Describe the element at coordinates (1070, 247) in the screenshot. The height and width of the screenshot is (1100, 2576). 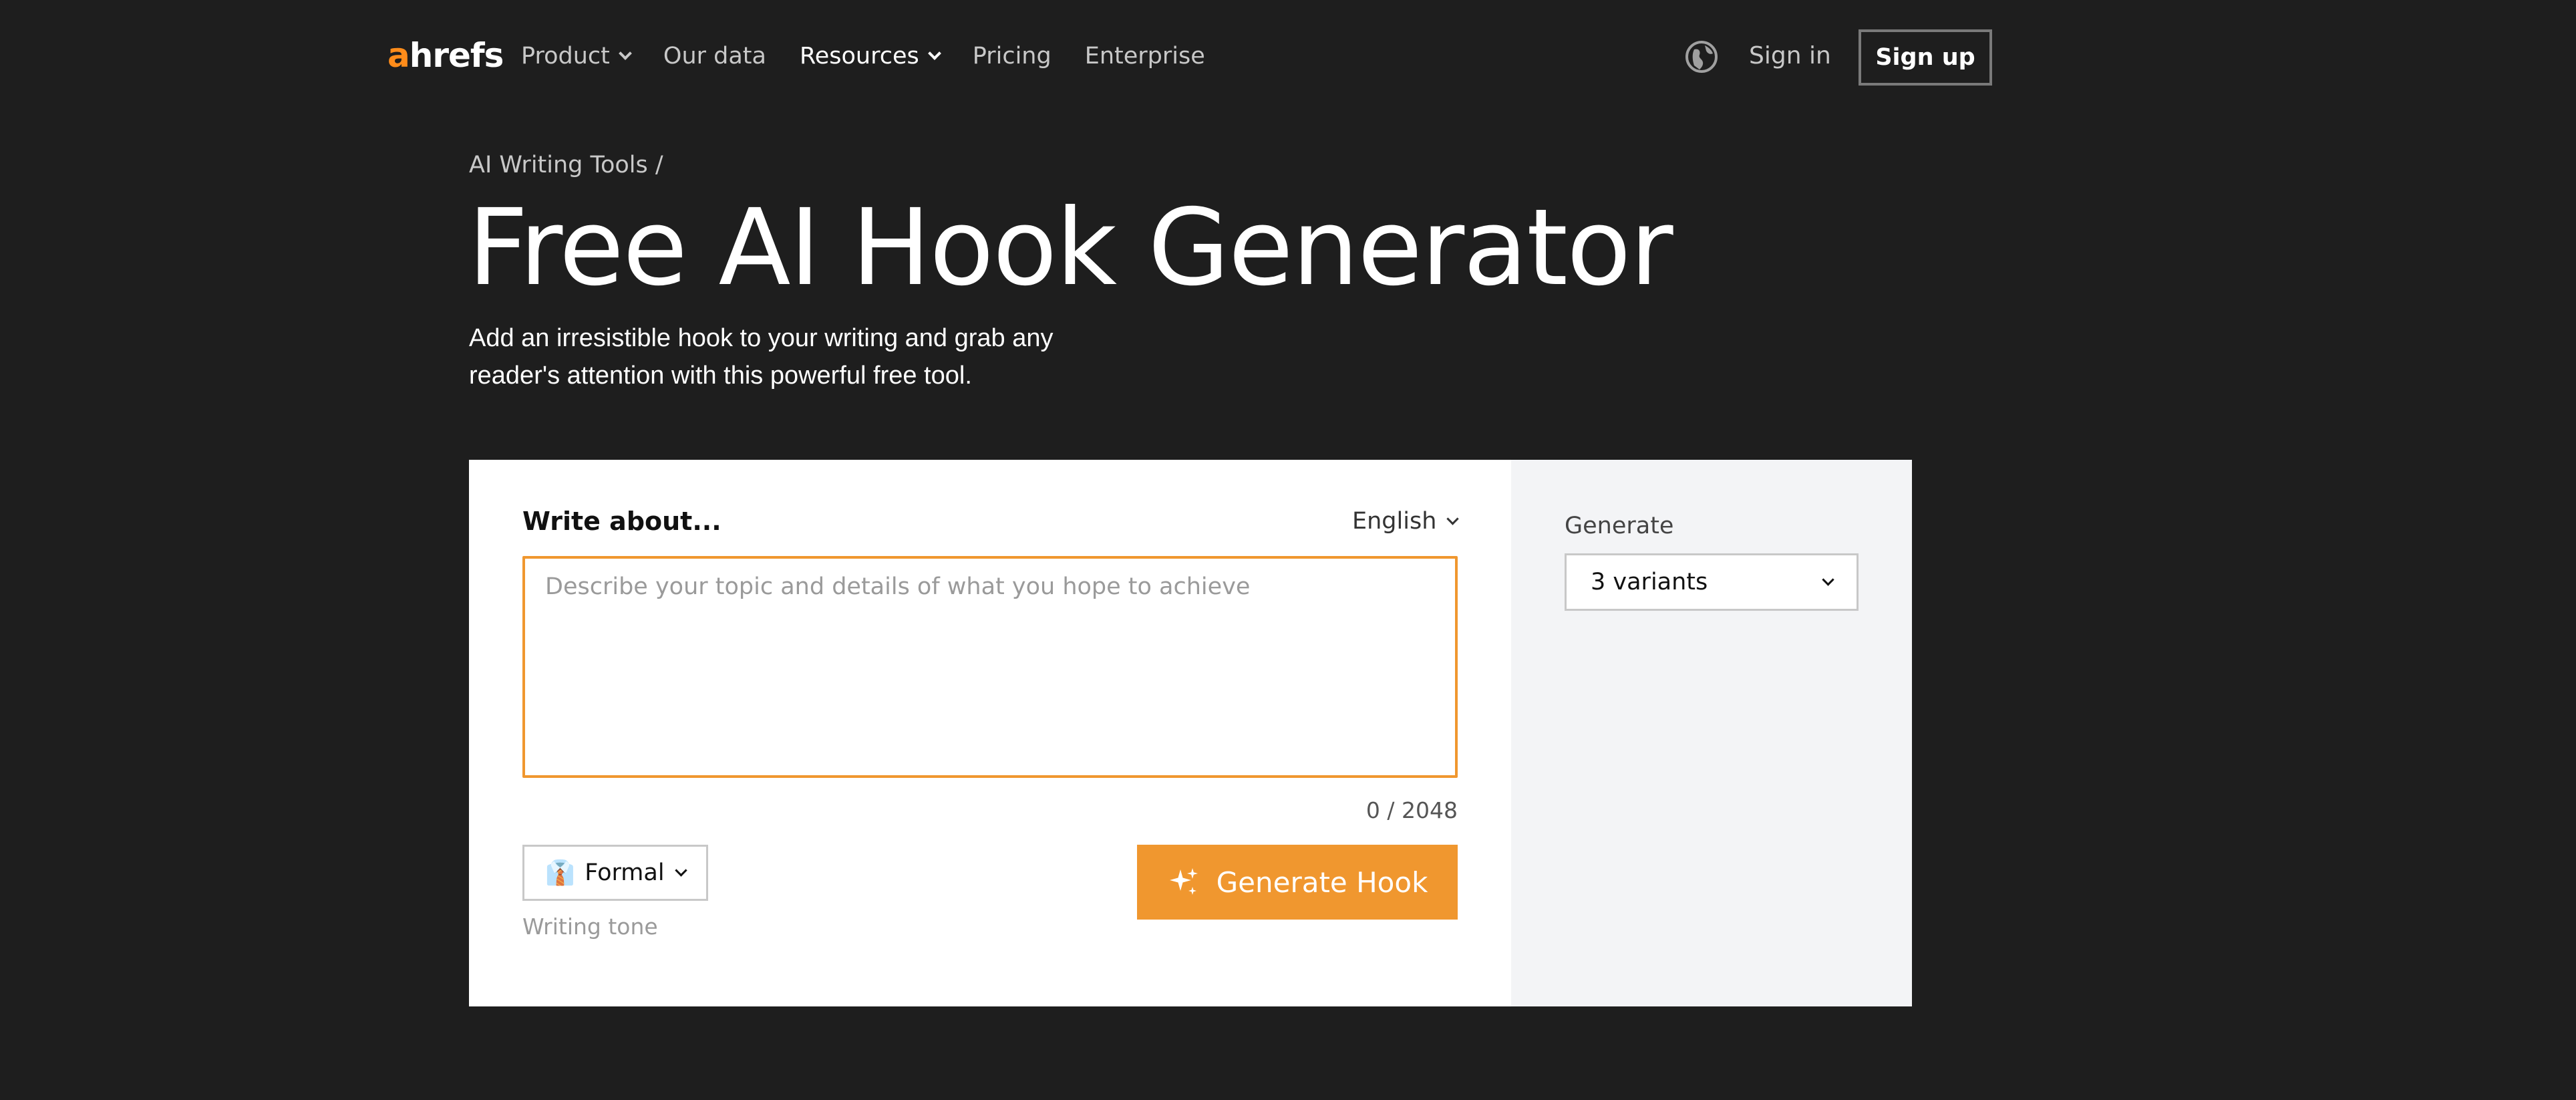
I see `page-title: Free AI Hook Generator` at that location.